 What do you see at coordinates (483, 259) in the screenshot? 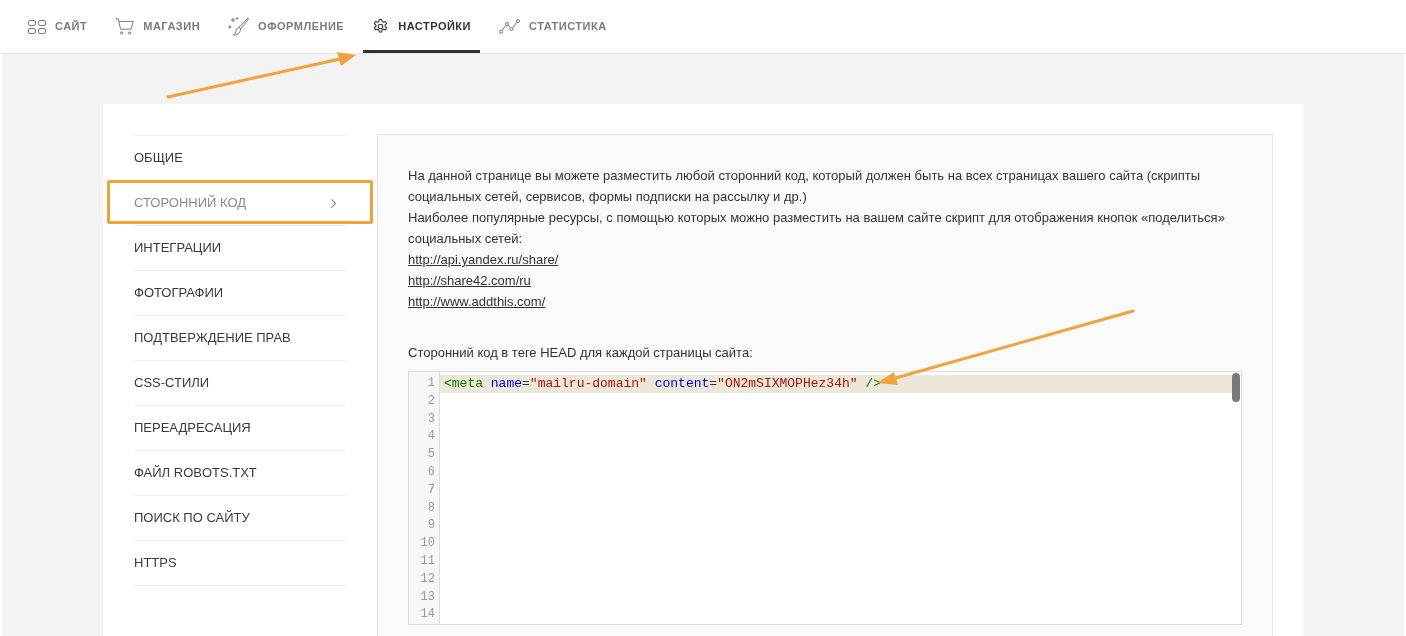
I see `resource-link: http://api.yandex.ru/share/` at bounding box center [483, 259].